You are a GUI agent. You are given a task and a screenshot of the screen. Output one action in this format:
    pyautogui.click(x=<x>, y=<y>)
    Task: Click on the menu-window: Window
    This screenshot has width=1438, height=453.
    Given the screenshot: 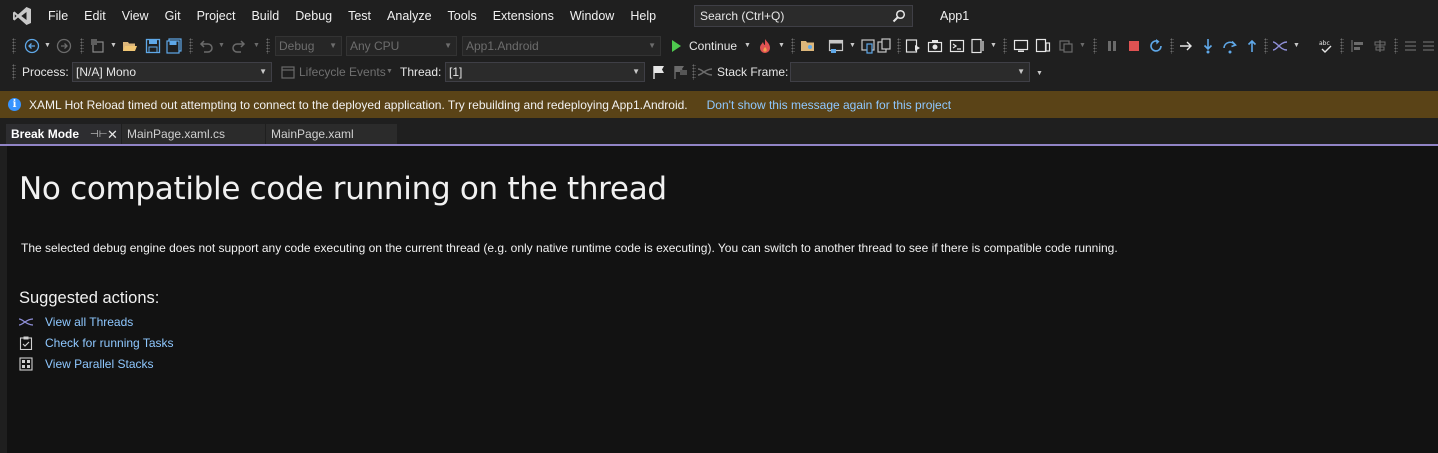 What is the action you would take?
    pyautogui.click(x=592, y=16)
    